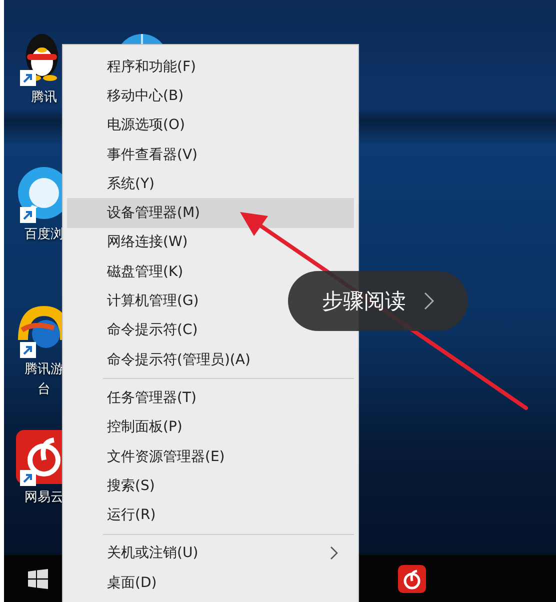 The height and width of the screenshot is (602, 556). Describe the element at coordinates (429, 301) in the screenshot. I see `chevron-right-icon` at that location.